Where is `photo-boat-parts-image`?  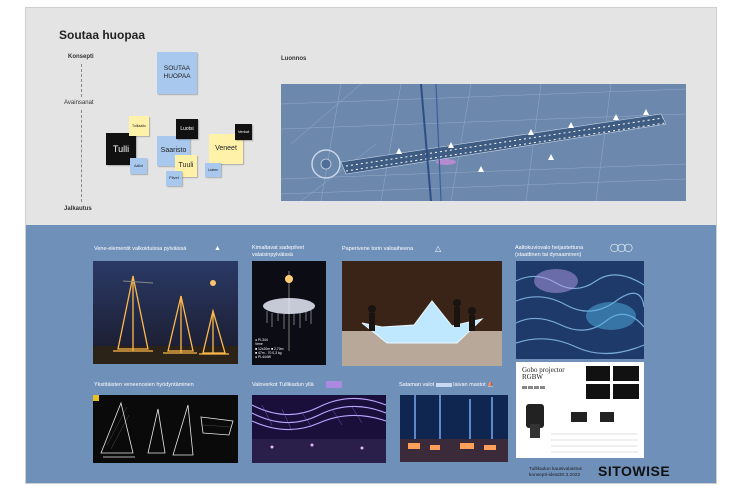
photo-boat-parts-image is located at coordinates (165, 429).